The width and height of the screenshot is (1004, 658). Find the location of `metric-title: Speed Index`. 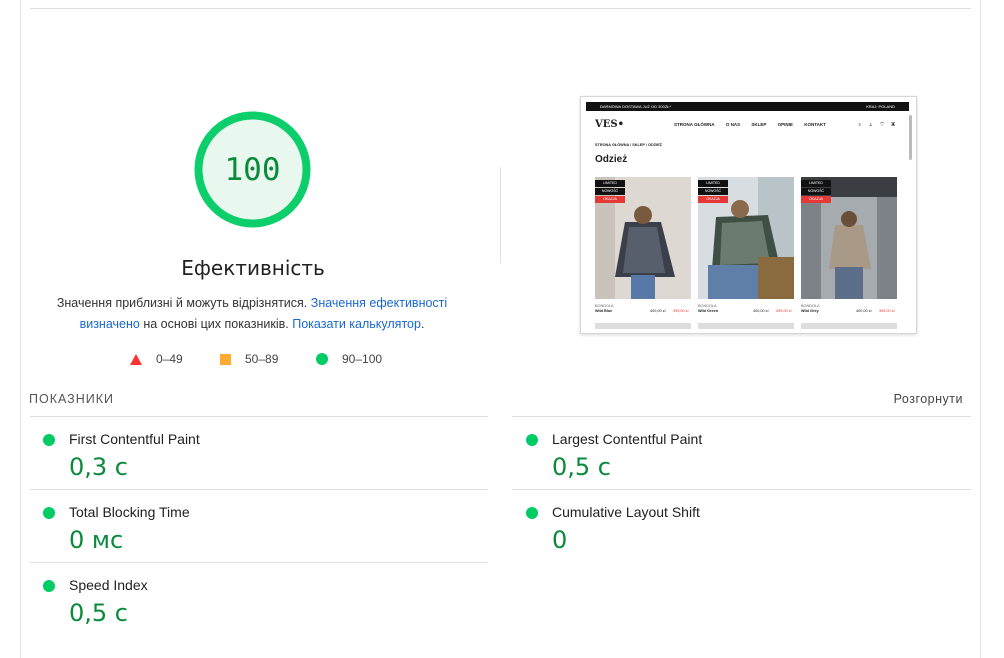

metric-title: Speed Index is located at coordinates (108, 585).